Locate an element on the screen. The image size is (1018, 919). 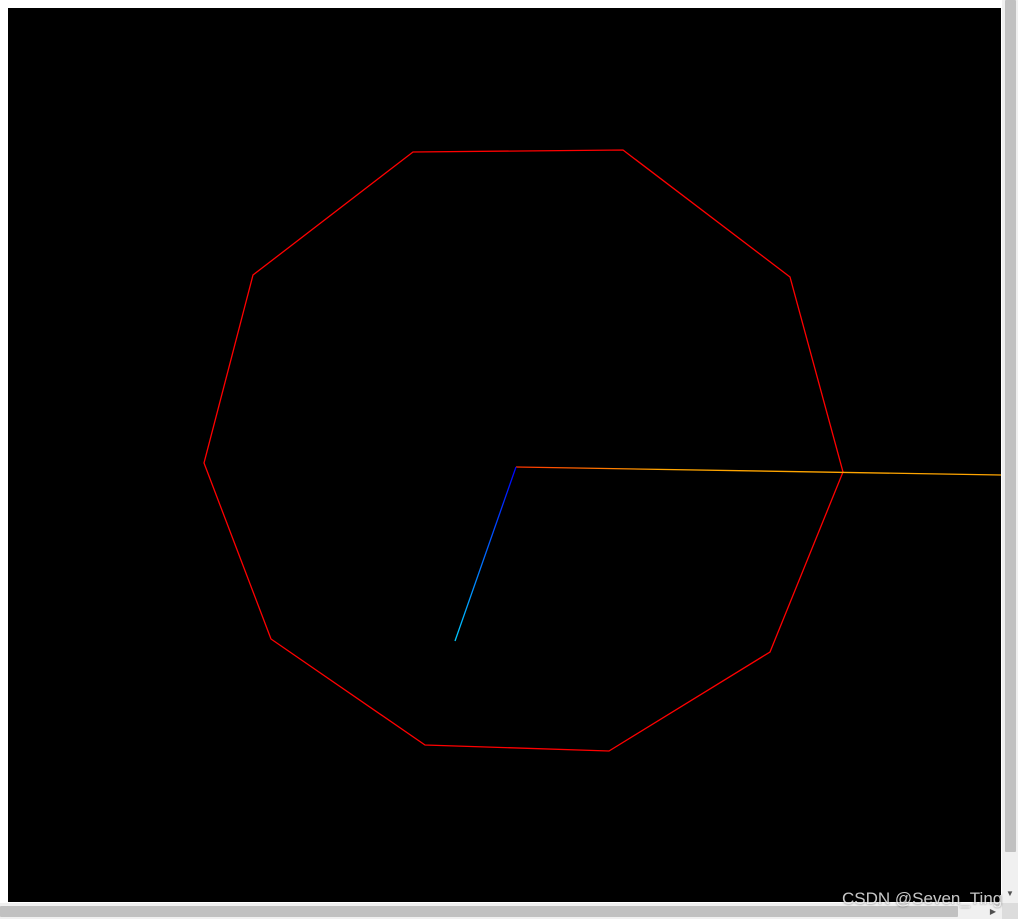
scrollbar-corner is located at coordinates (1010, 911).